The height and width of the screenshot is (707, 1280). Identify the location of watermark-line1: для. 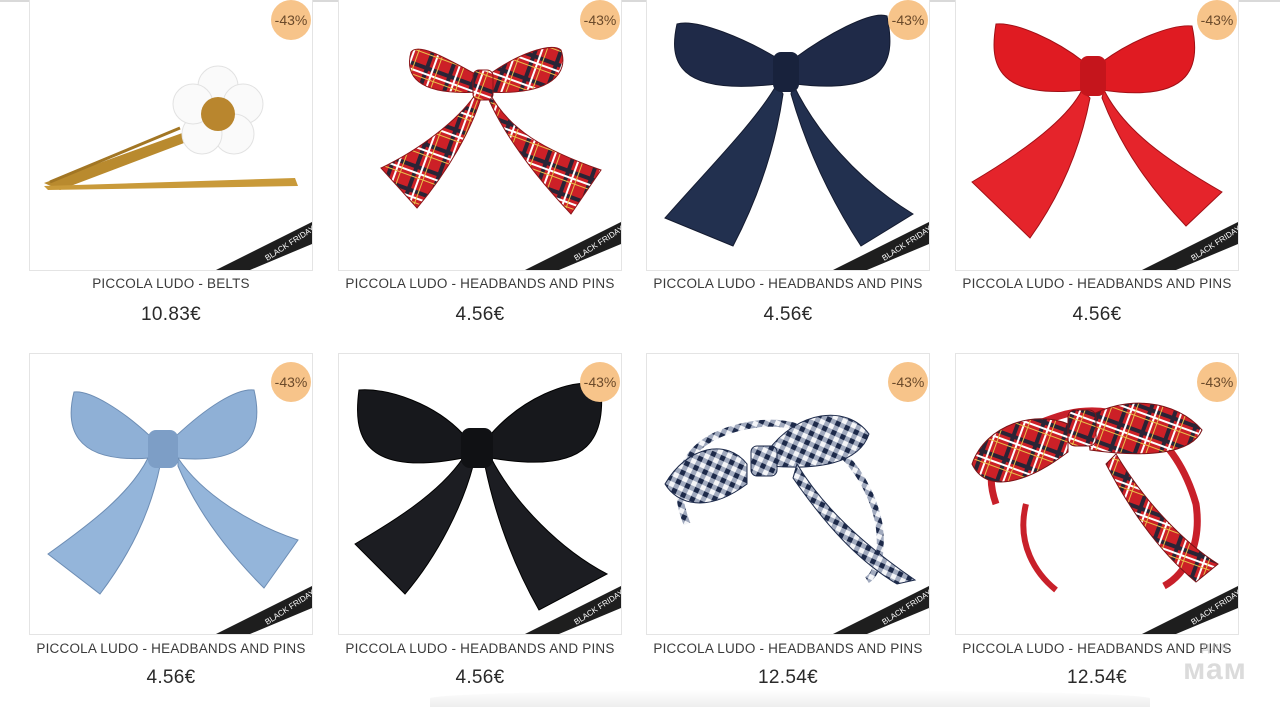
(1215, 646).